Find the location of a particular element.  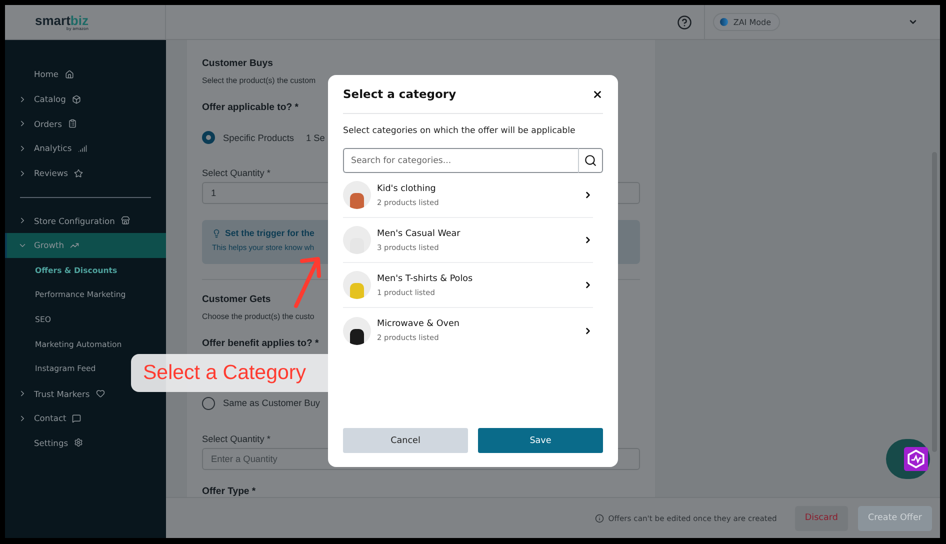

section-title: Offer Type * is located at coordinates (229, 491).